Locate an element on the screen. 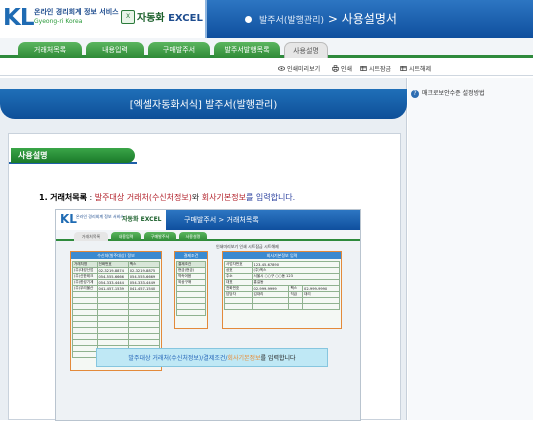  print-label: 인쇄 is located at coordinates (347, 69).